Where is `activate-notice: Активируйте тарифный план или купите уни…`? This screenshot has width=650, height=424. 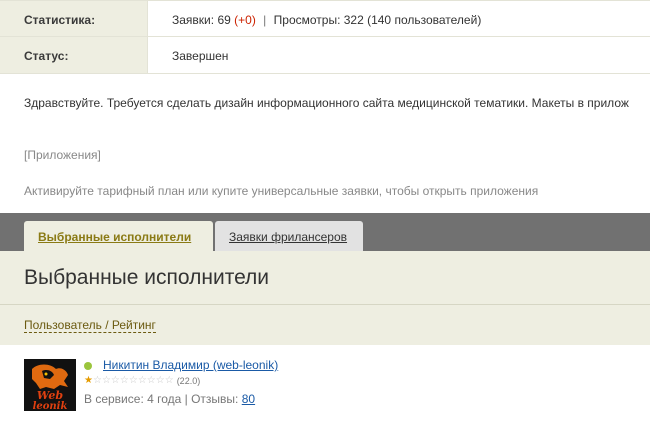 activate-notice: Активируйте тарифный план или купите уни… is located at coordinates (281, 191).